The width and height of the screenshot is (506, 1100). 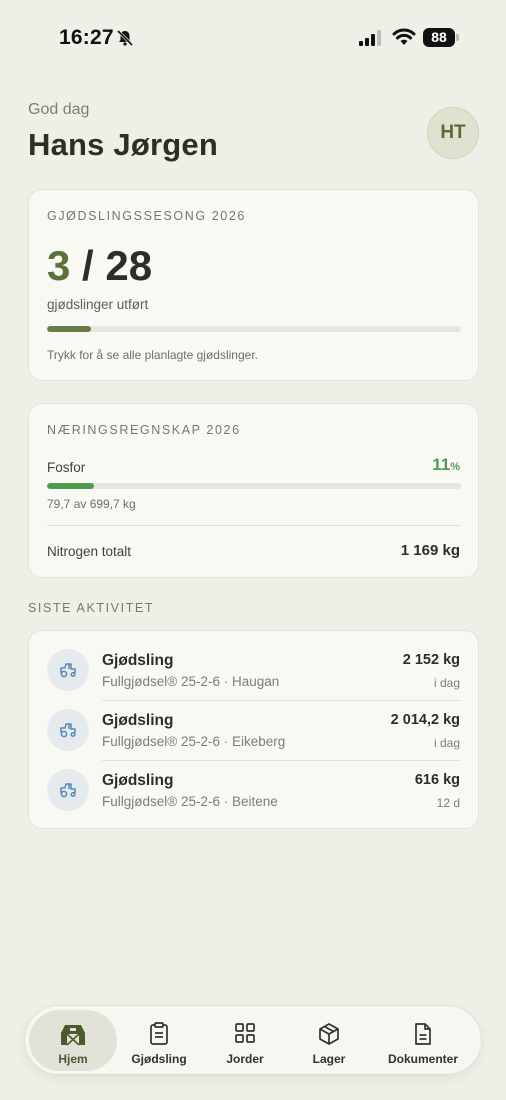 I want to click on season-done-count: 3, so click(x=59, y=265).